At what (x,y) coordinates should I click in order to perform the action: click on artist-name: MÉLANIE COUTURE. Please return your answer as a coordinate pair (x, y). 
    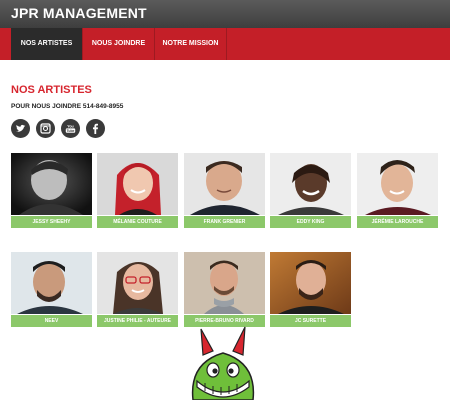
    Looking at the image, I should click on (137, 222).